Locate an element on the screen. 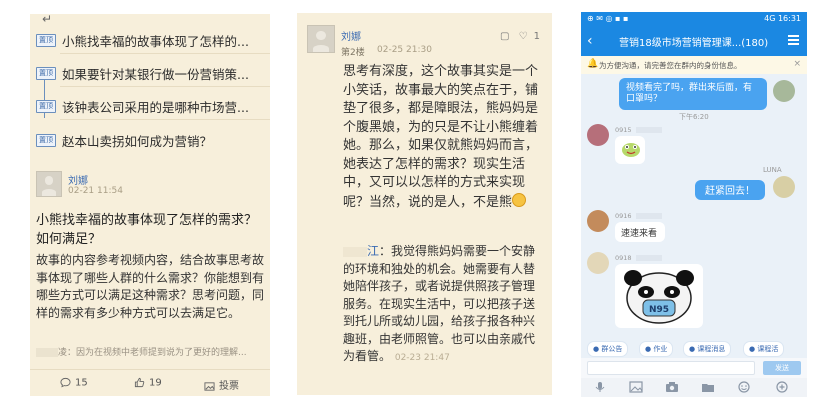 The width and height of the screenshot is (822, 408). post-actions: 15 19 投票 is located at coordinates (150, 382).